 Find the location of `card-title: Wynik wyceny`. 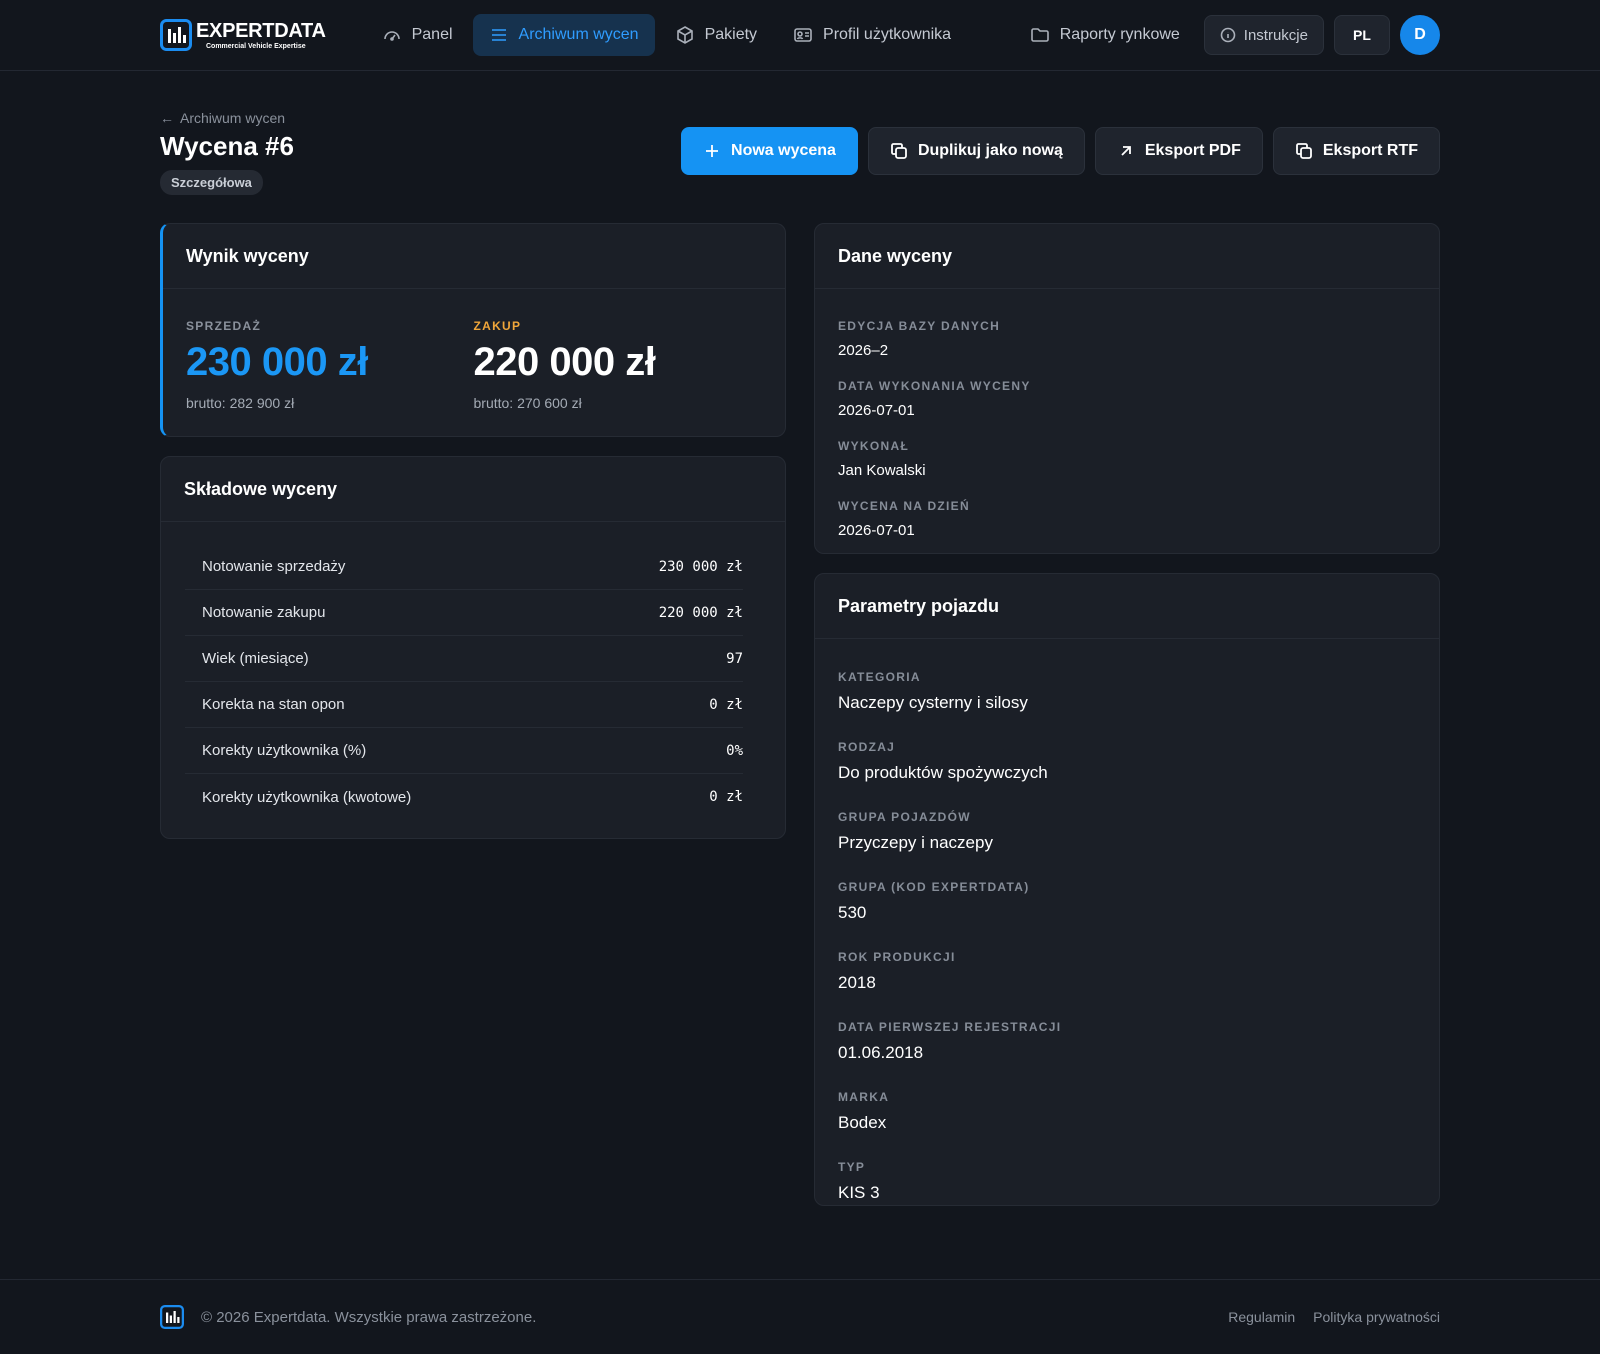

card-title: Wynik wyceny is located at coordinates (474, 256).